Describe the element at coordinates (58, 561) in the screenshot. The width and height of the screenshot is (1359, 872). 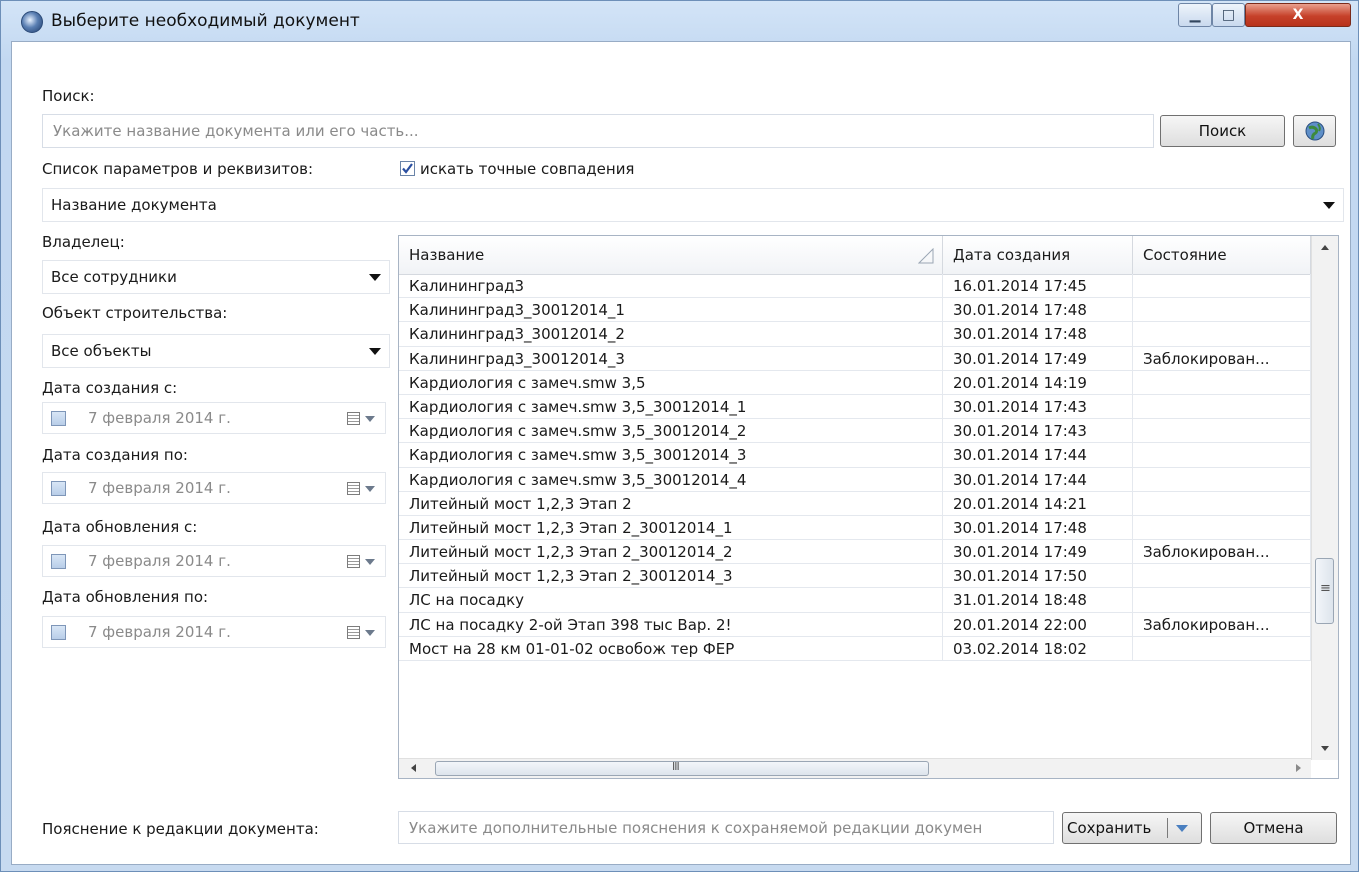
I see `updated-from-checkbox` at that location.